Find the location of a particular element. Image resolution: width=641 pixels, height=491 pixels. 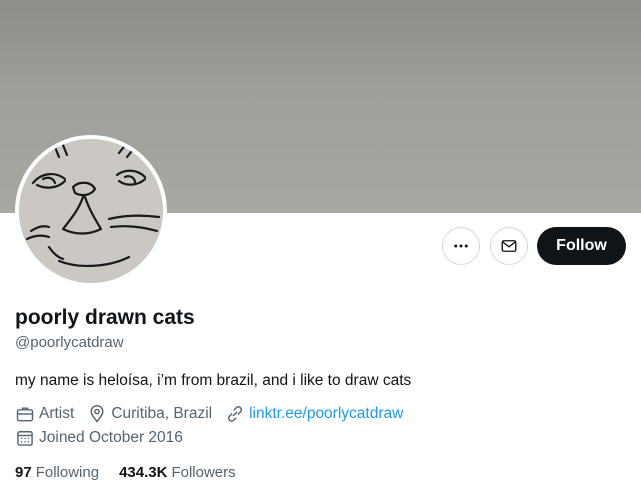

profile-location-label: Curitiba, Brazil is located at coordinates (162, 413).